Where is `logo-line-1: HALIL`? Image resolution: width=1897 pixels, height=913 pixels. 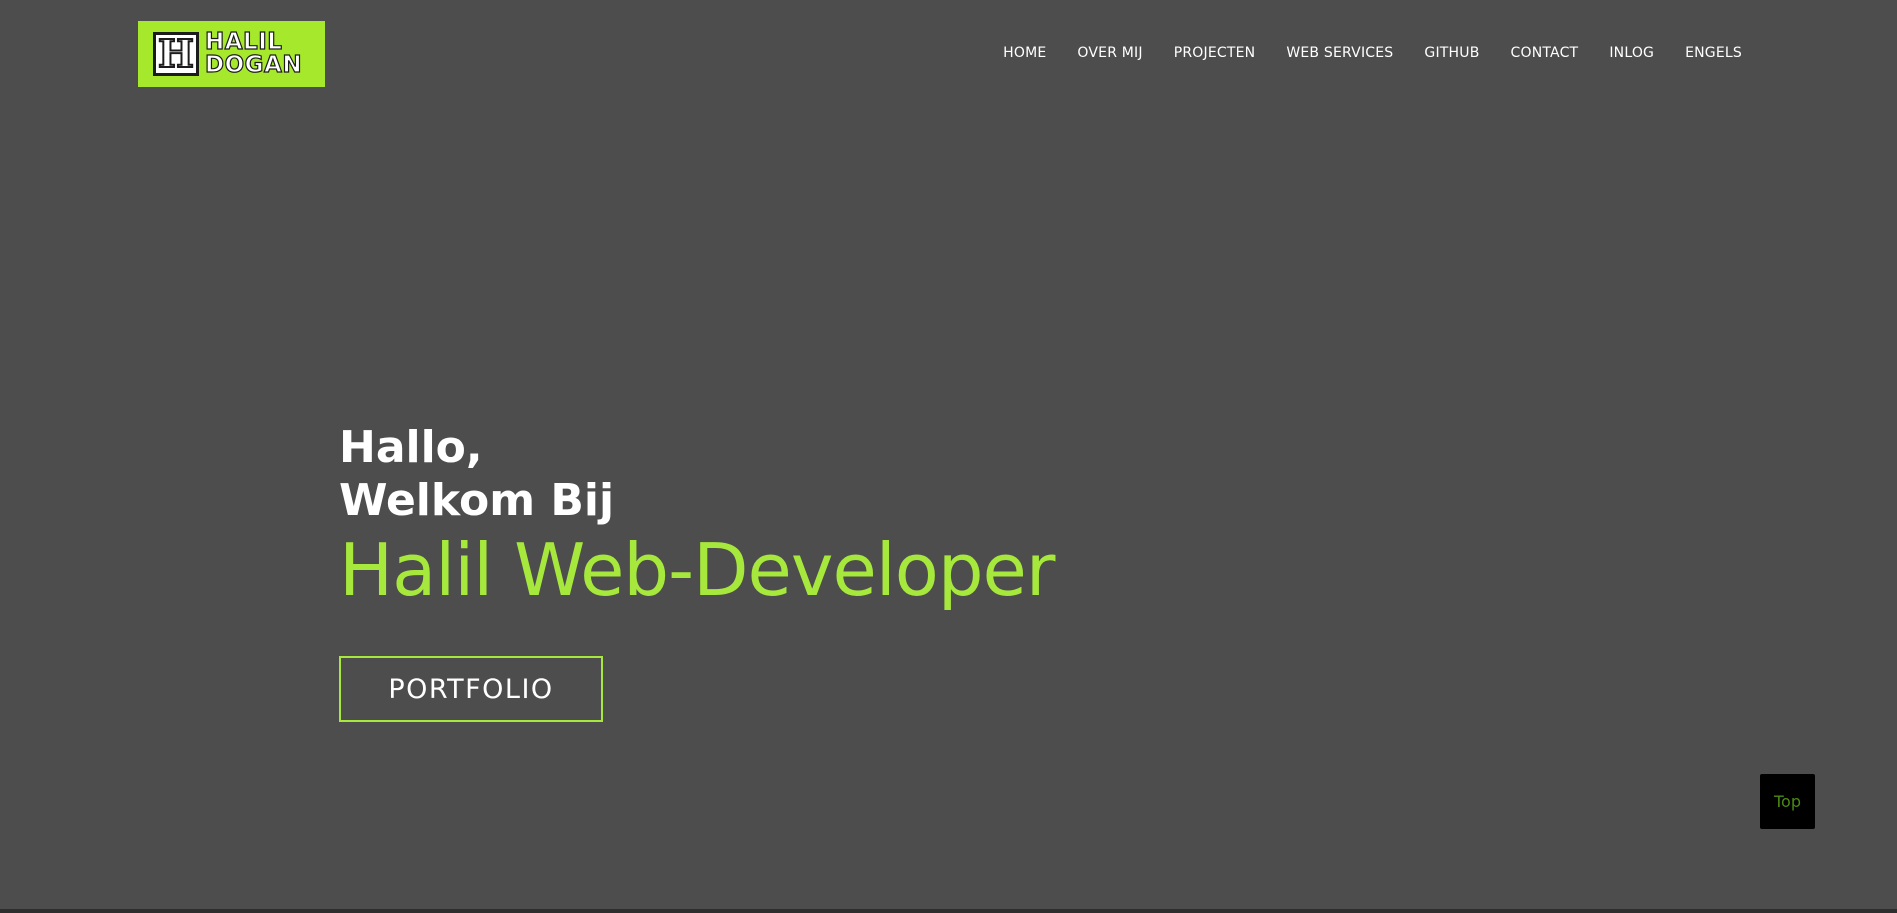 logo-line-1: HALIL is located at coordinates (243, 42).